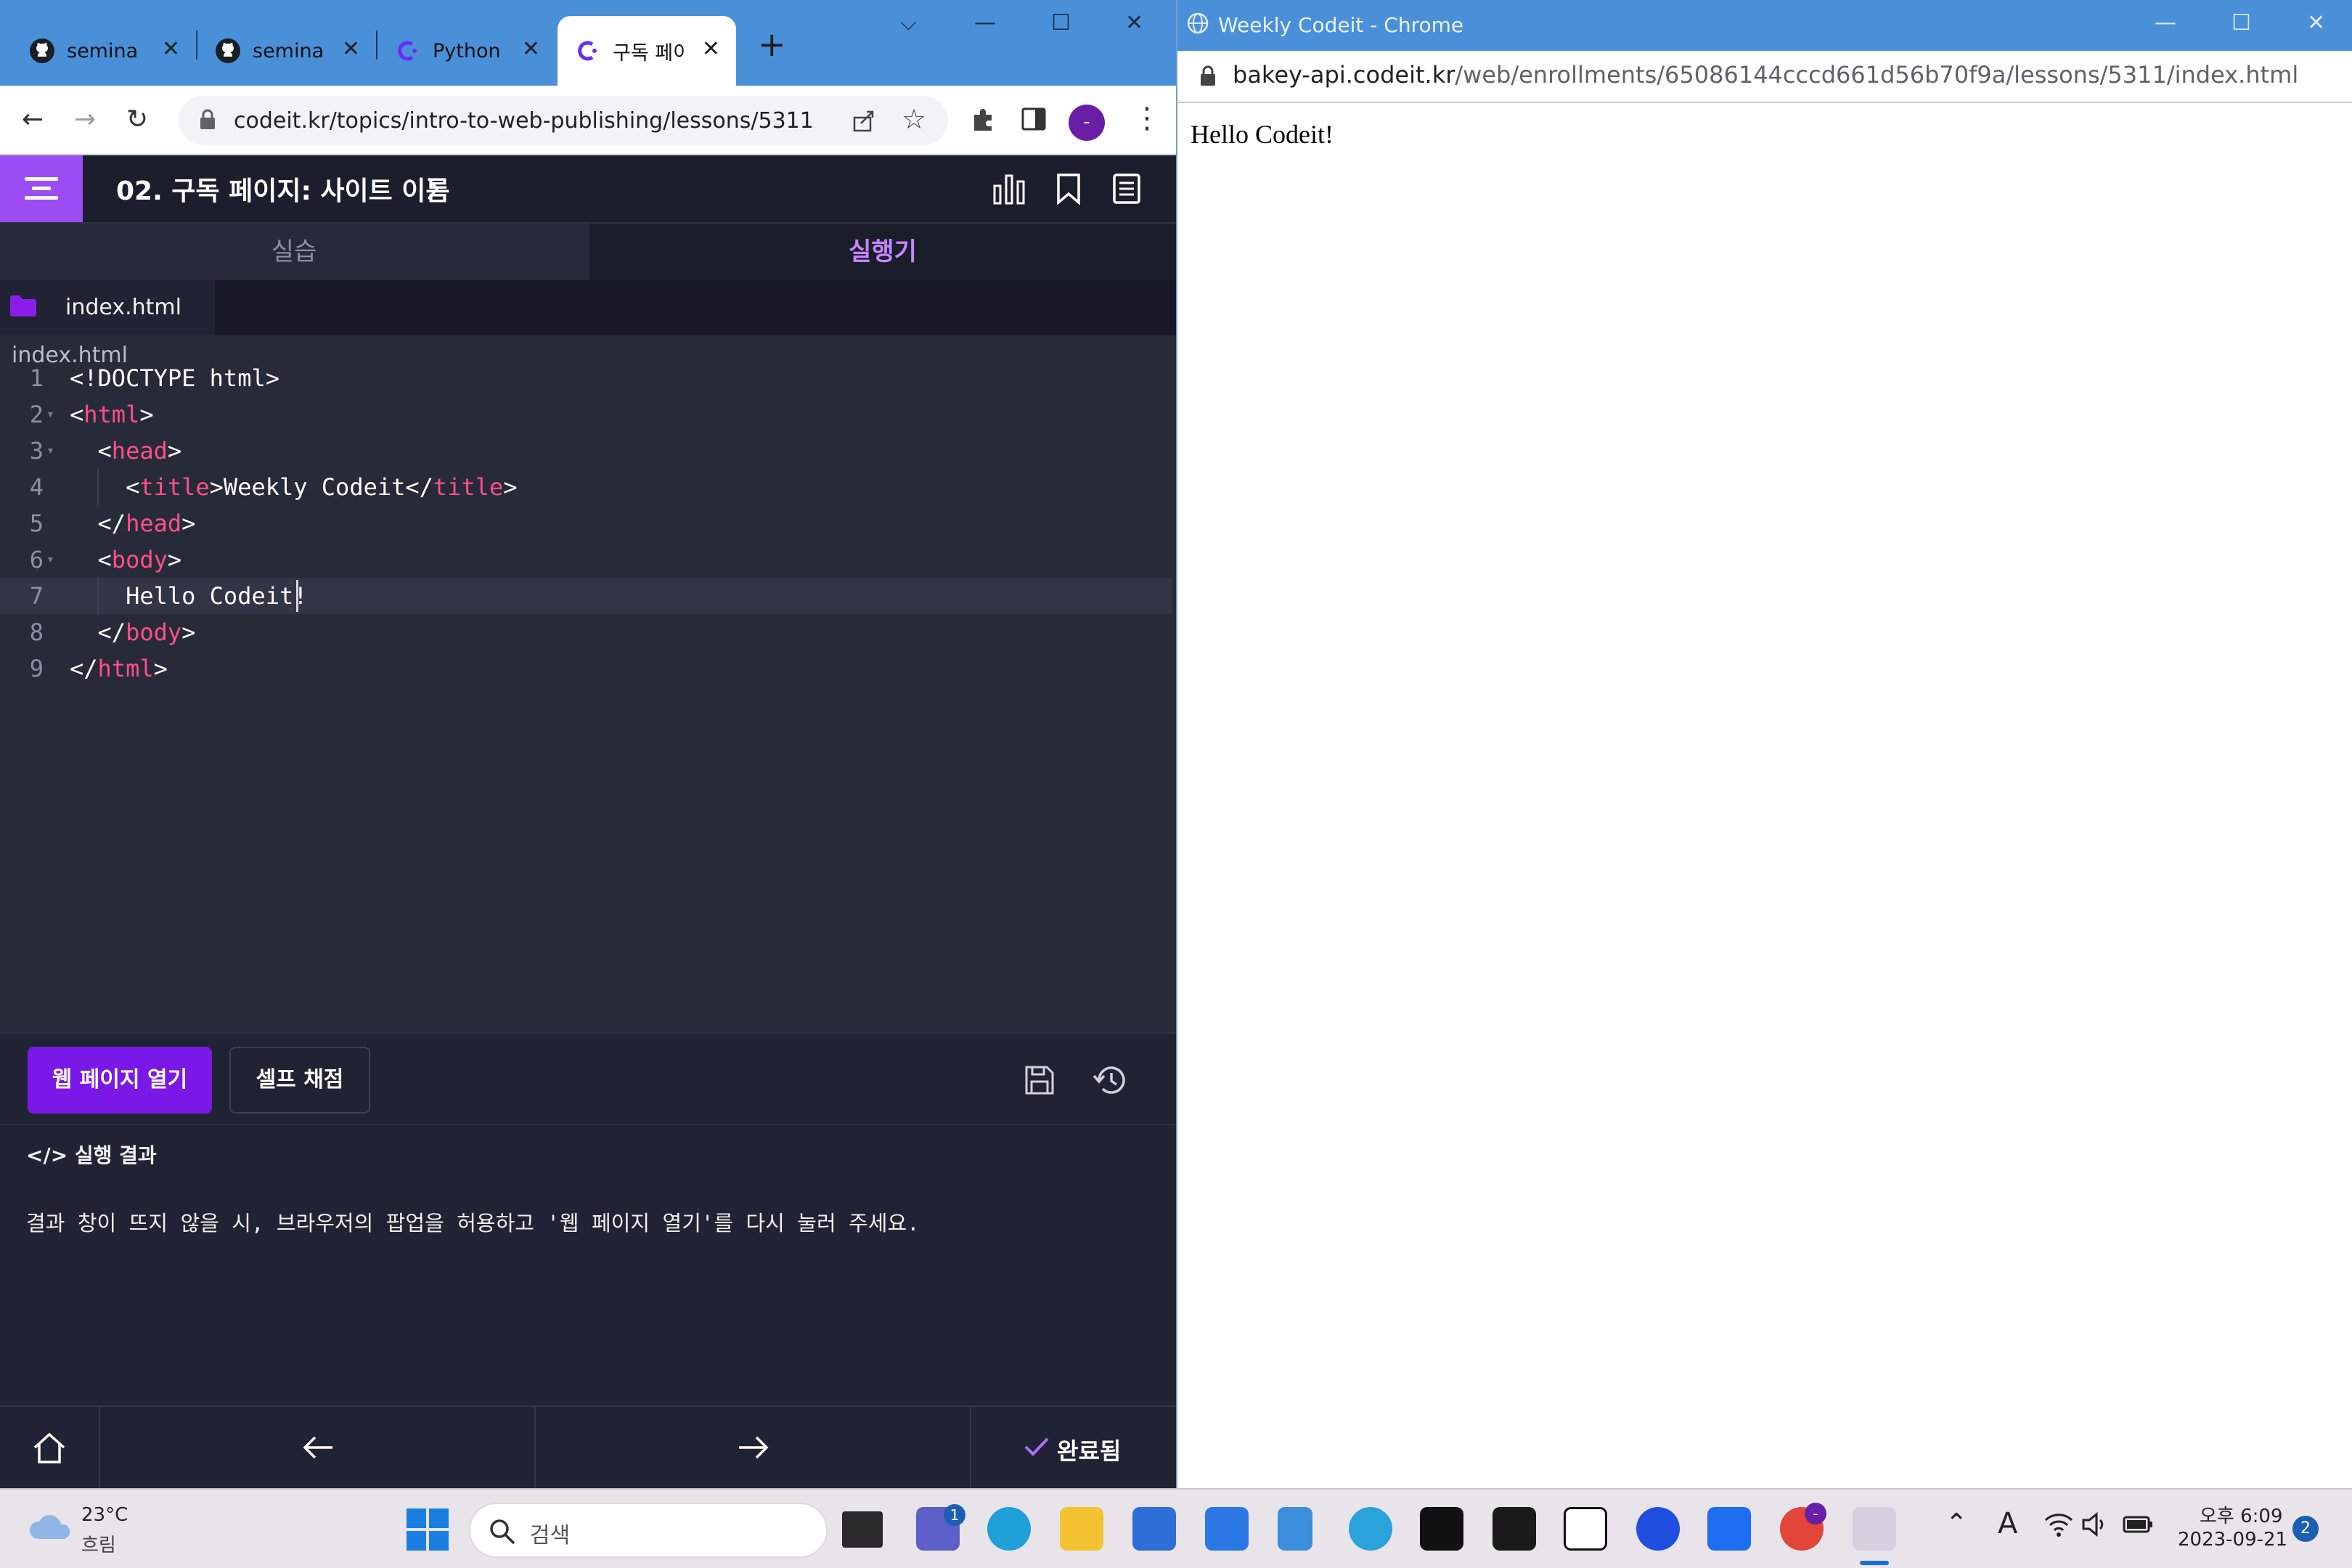  I want to click on code-line: 4 <title>Weekly Codeit</title>, so click(586, 487).